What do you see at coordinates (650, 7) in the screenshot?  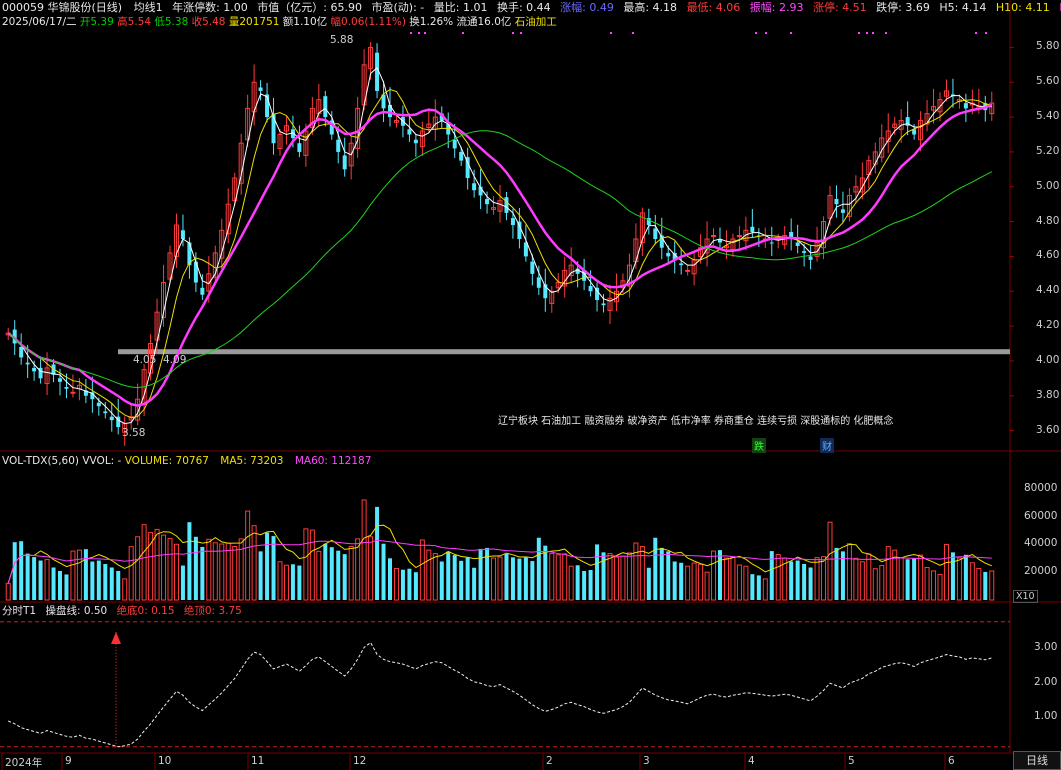 I see `high-price: 最高: 4.18` at bounding box center [650, 7].